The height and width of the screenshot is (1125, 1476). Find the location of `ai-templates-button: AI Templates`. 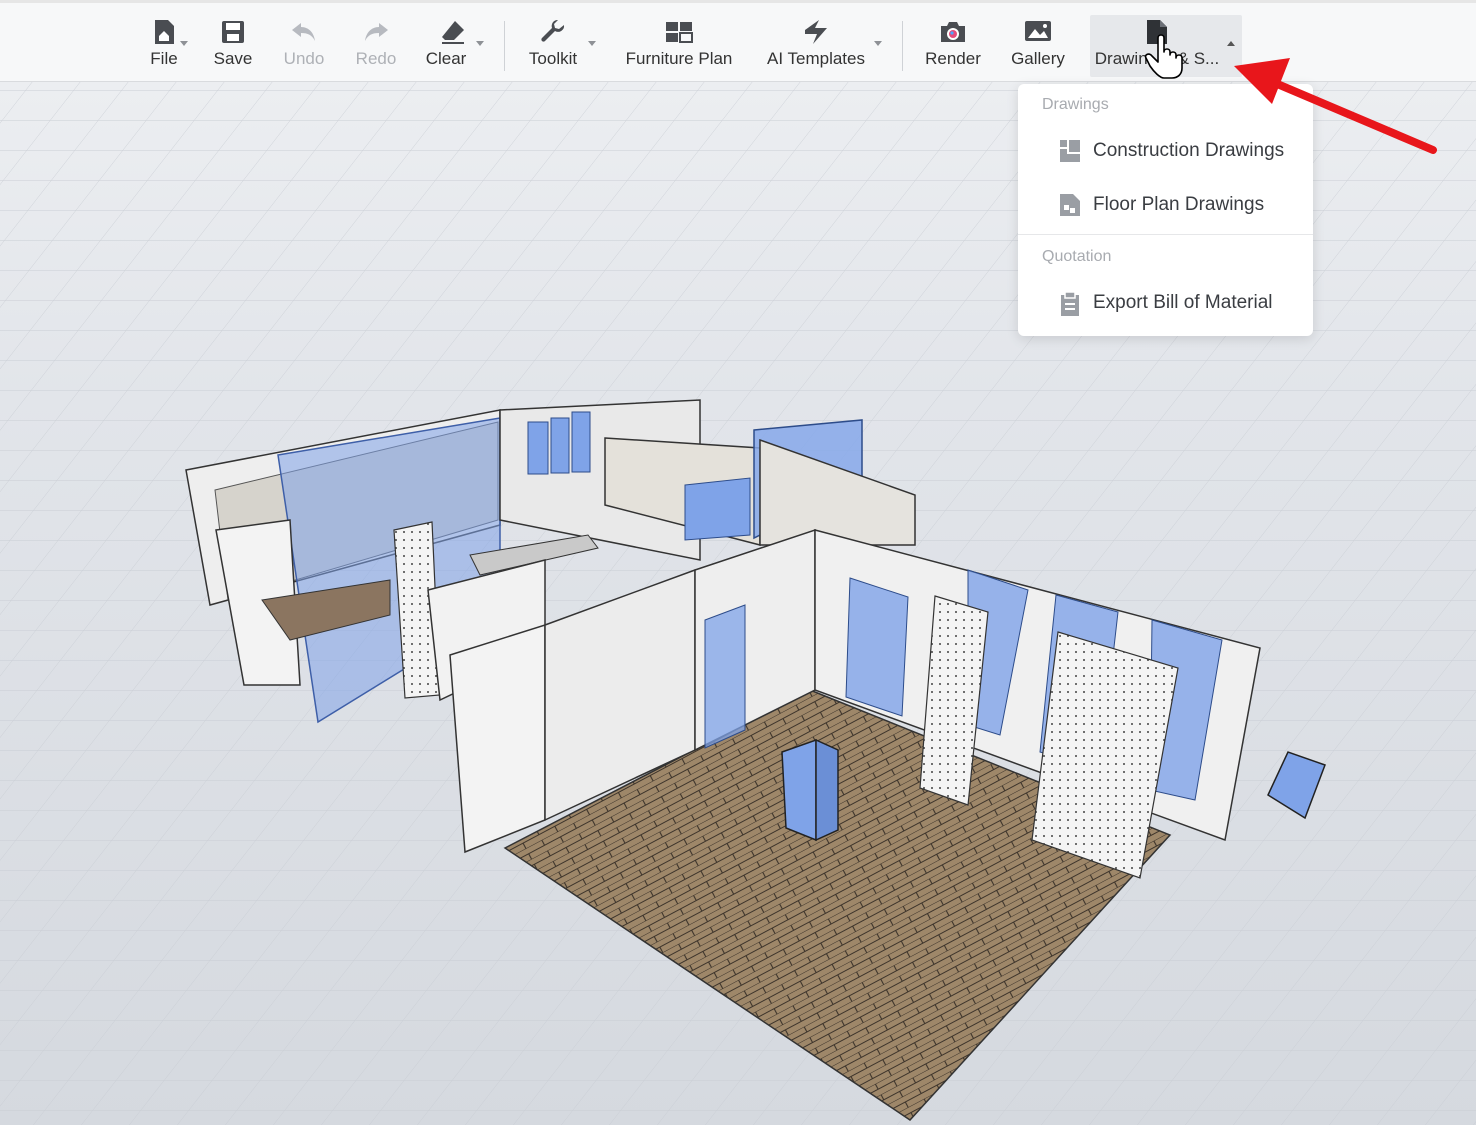

ai-templates-button: AI Templates is located at coordinates (824, 45).